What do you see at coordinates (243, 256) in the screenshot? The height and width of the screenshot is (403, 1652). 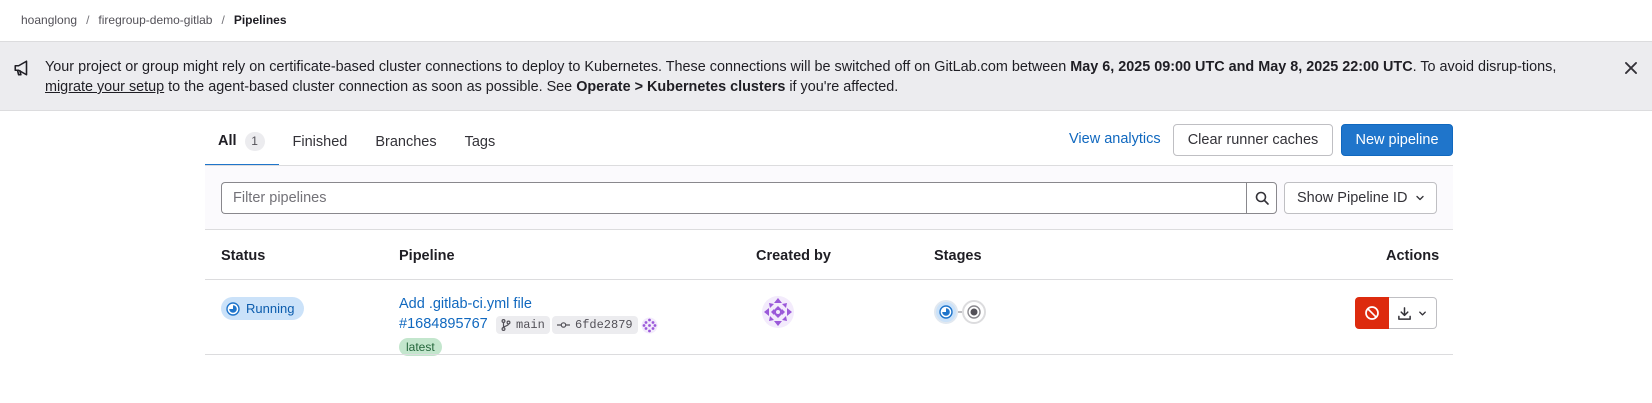 I see `column-header-status: Status` at bounding box center [243, 256].